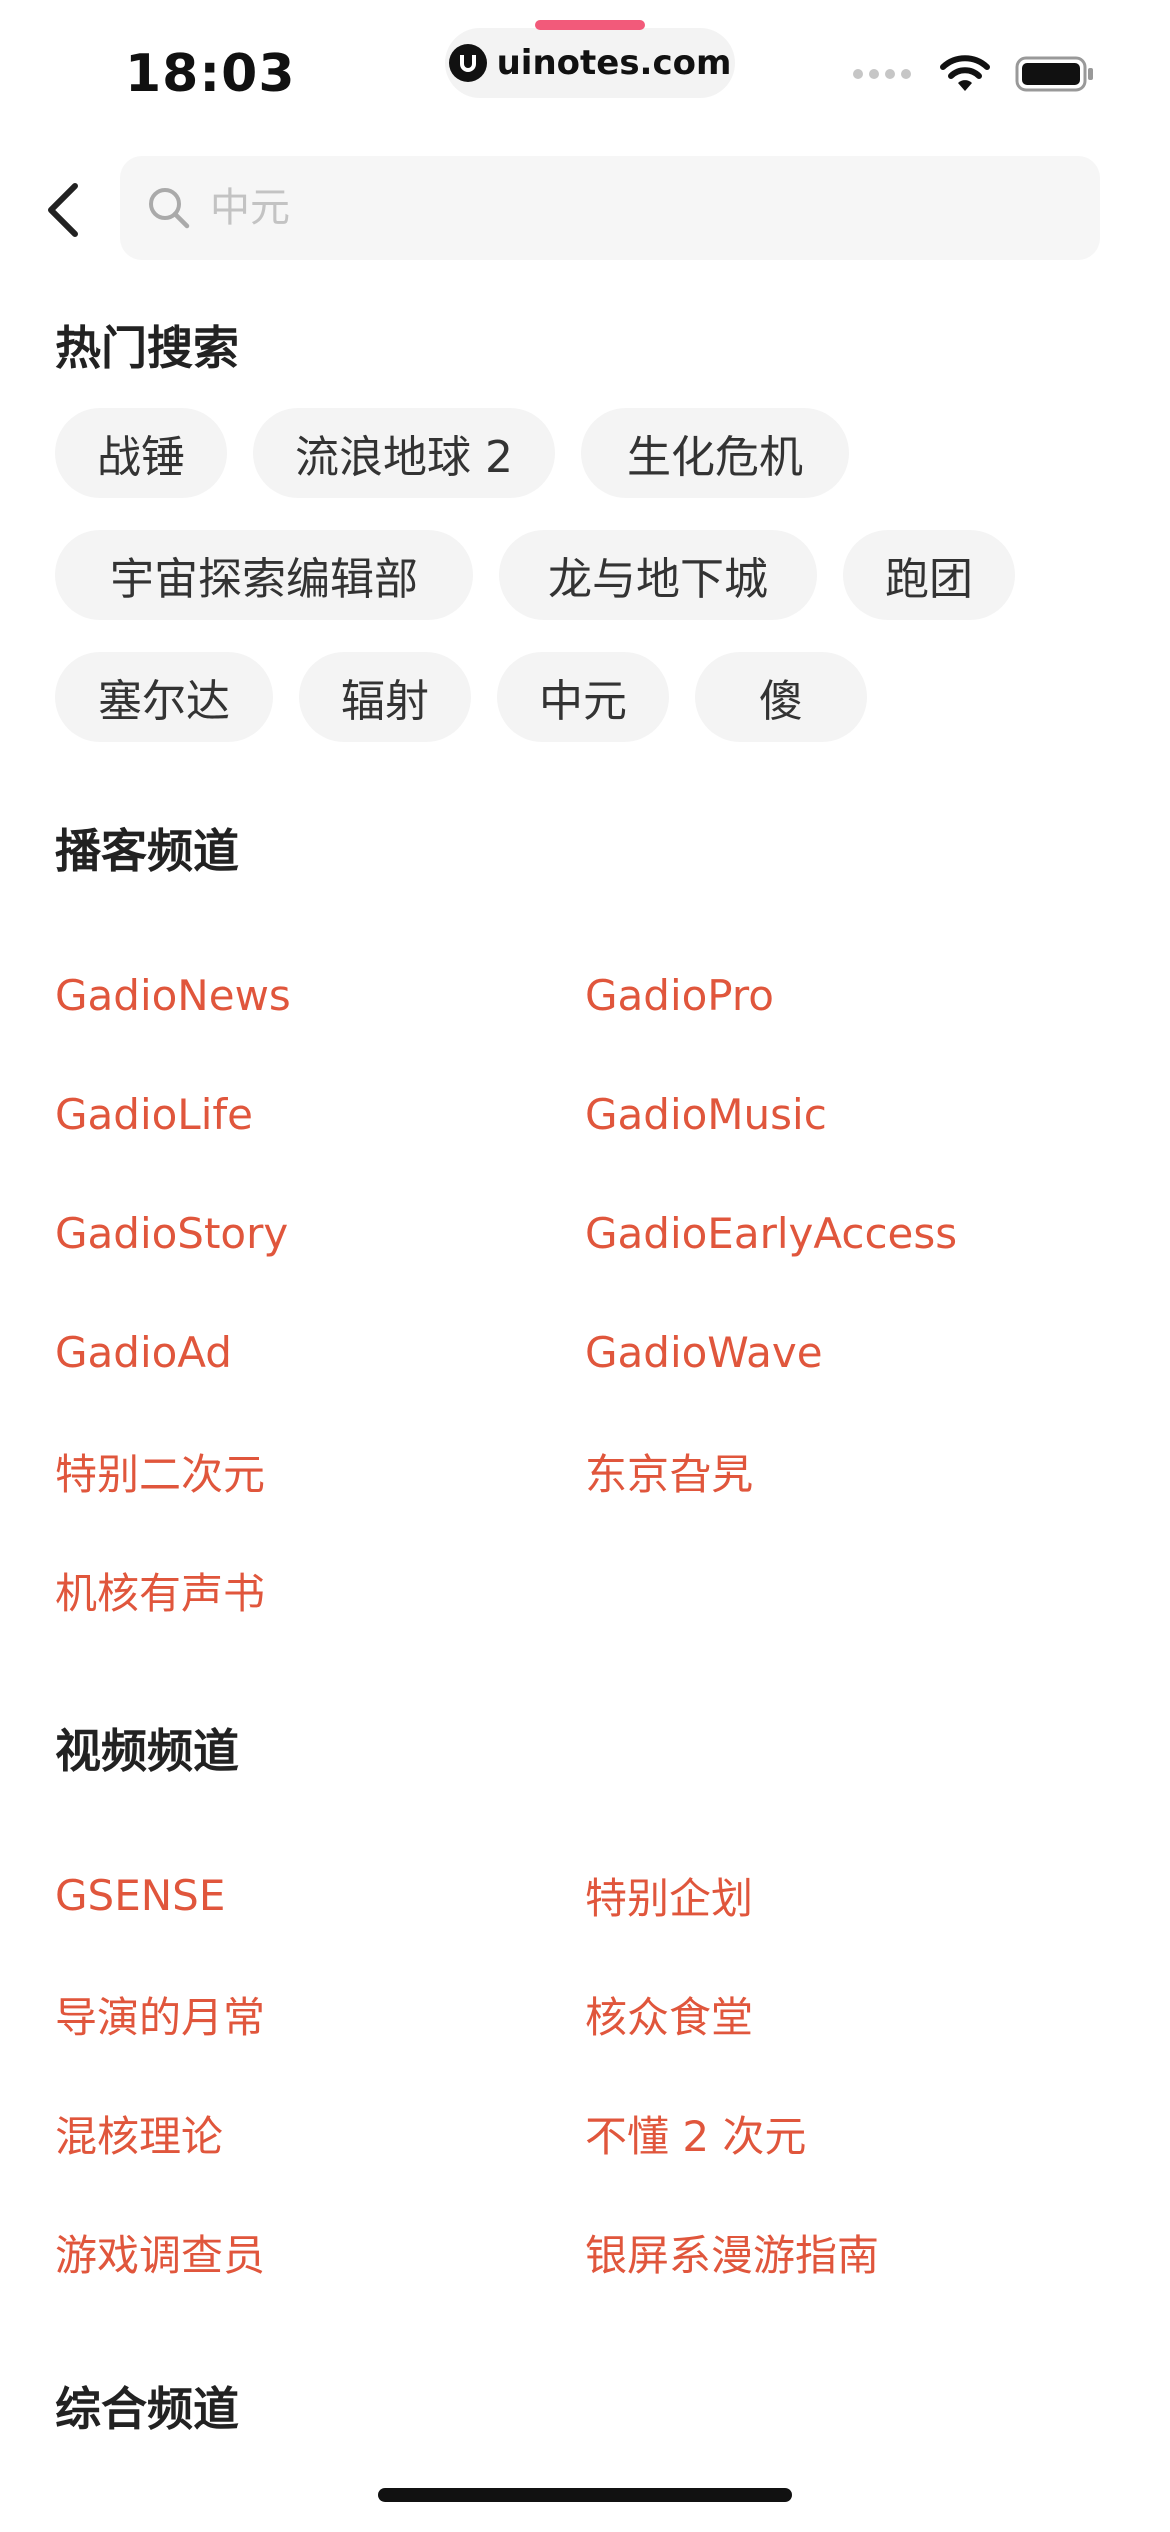 The image size is (1170, 2532). I want to click on url-text: uinotes.com, so click(614, 63).